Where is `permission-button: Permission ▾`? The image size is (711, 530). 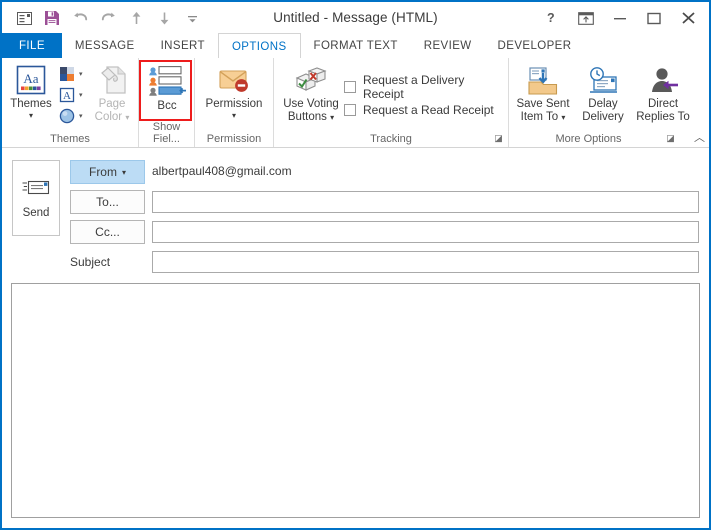
permission-button: Permission ▾ is located at coordinates (234, 91).